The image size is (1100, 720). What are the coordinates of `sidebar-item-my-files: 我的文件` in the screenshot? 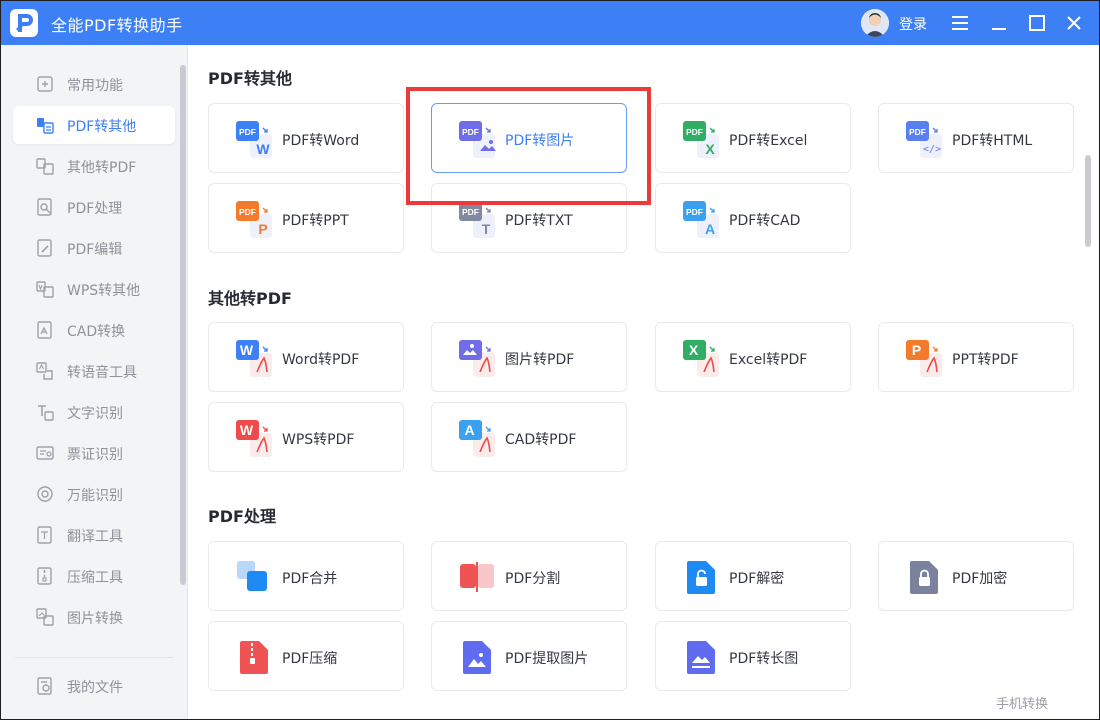 It's located at (94, 686).